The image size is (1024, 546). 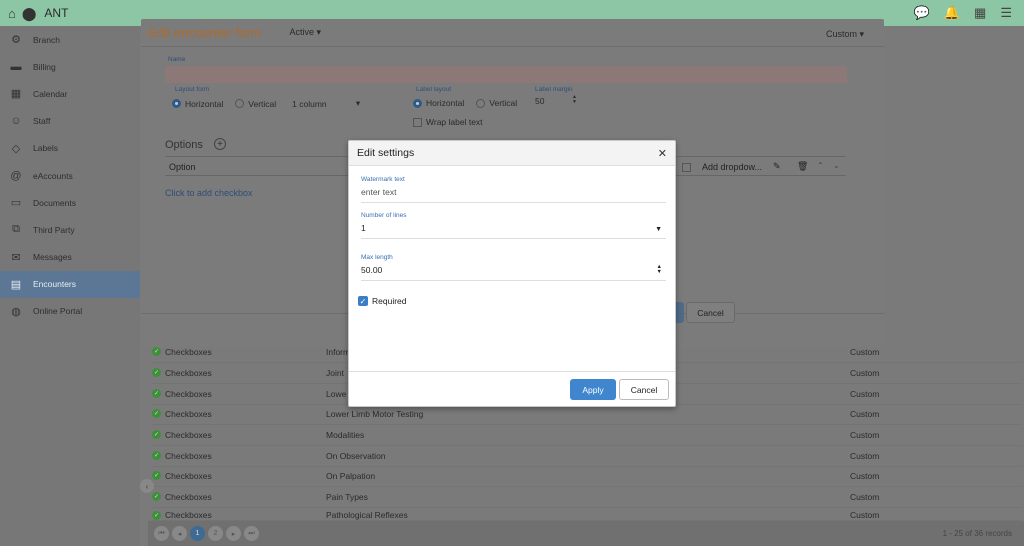 What do you see at coordinates (662, 153) in the screenshot?
I see `close-icon: ✕` at bounding box center [662, 153].